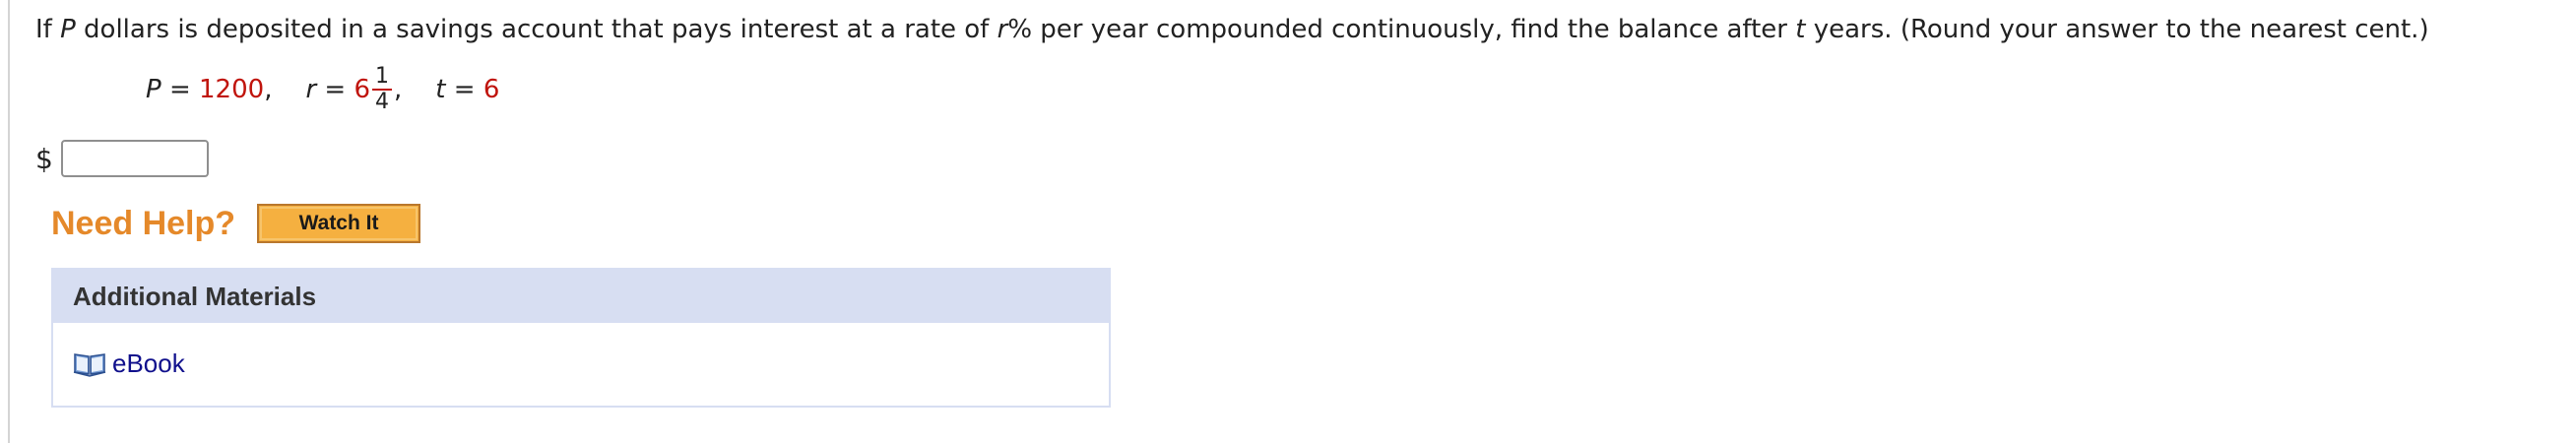  I want to click on given-values: P = 1200, r = 6 1 4 , t = 6, so click(322, 89).